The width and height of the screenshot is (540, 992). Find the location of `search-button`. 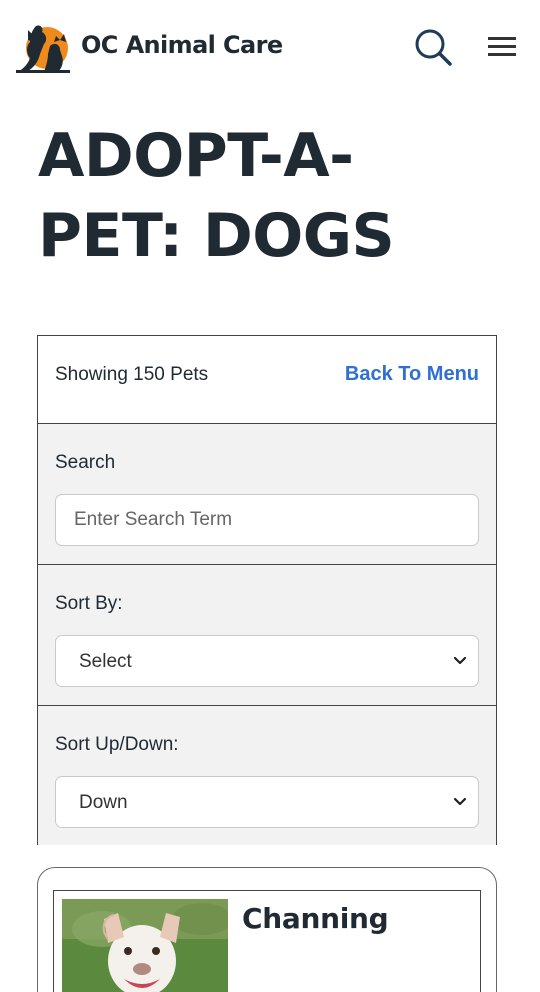

search-button is located at coordinates (433, 47).